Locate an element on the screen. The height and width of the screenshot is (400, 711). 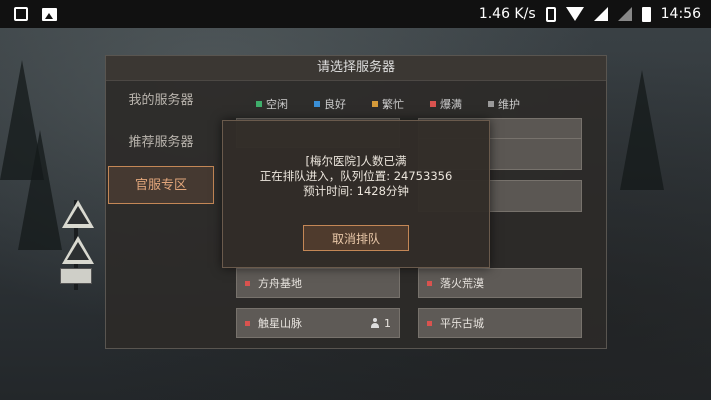
player-count: 1 is located at coordinates (380, 323).